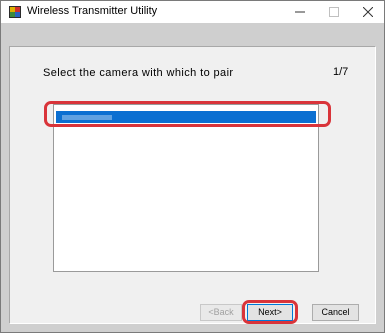 Image resolution: width=385 pixels, height=333 pixels. What do you see at coordinates (335, 312) in the screenshot?
I see `cancel-button: Cancel` at bounding box center [335, 312].